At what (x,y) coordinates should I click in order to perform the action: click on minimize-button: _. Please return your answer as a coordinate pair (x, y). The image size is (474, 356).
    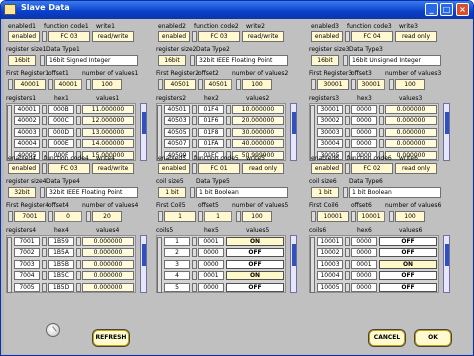
    Looking at the image, I should click on (431, 9).